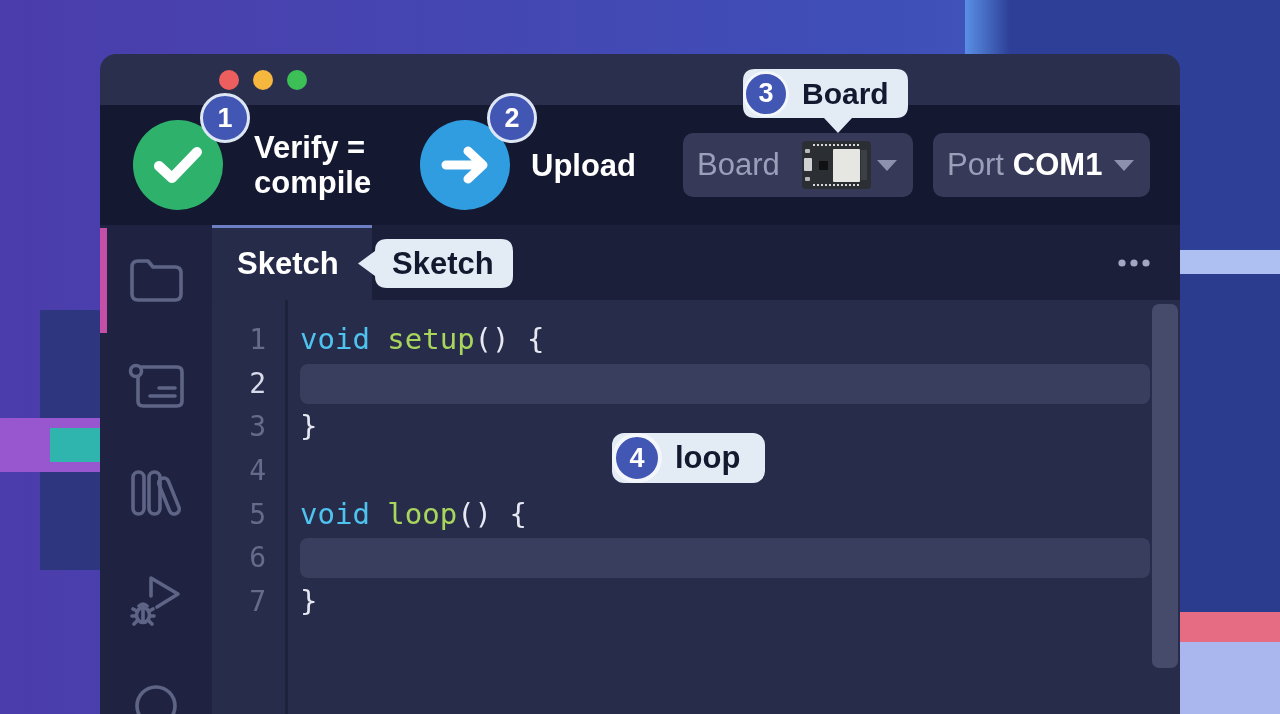  I want to click on folder-icon, so click(156, 280).